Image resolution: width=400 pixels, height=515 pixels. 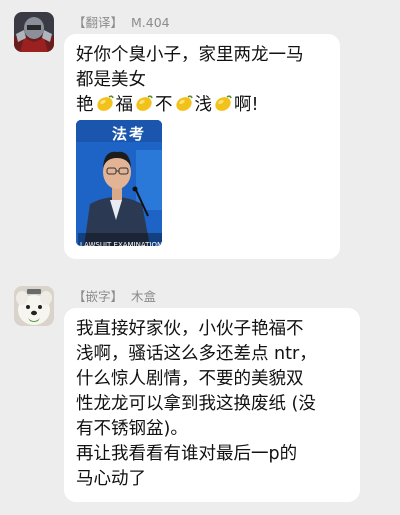 What do you see at coordinates (144, 296) in the screenshot?
I see `sender-nickname: 木盒` at bounding box center [144, 296].